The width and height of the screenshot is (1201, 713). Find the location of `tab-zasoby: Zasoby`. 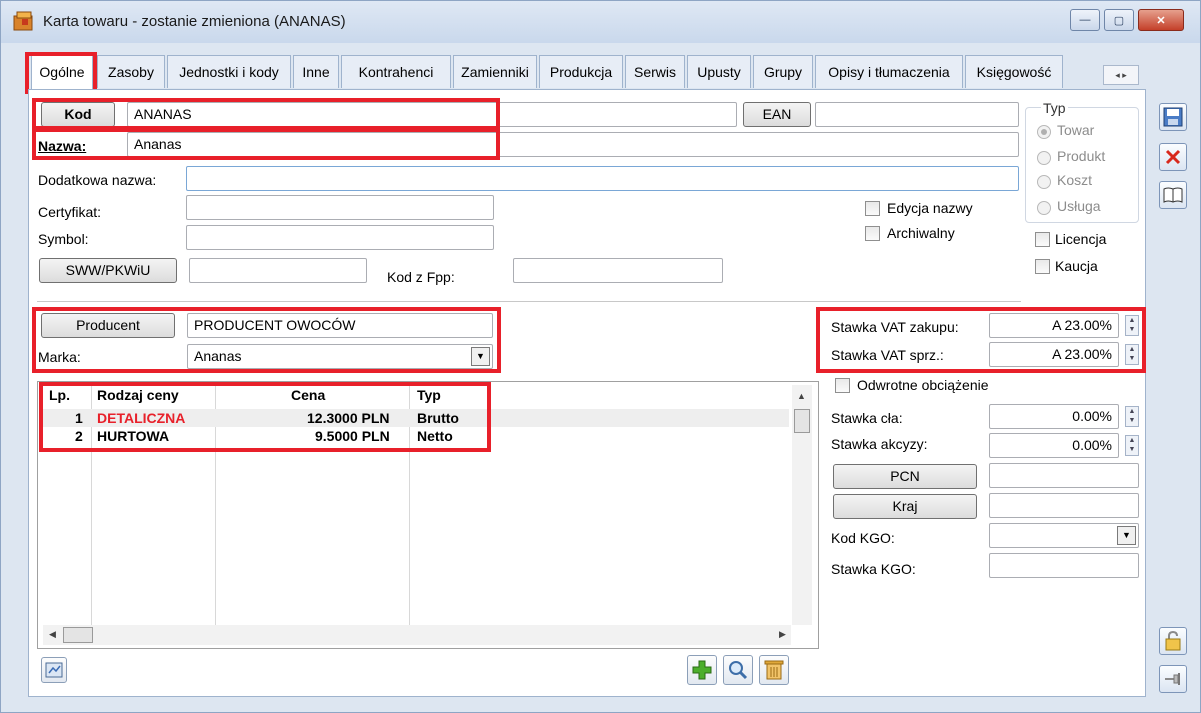

tab-zasoby: Zasoby is located at coordinates (131, 71).